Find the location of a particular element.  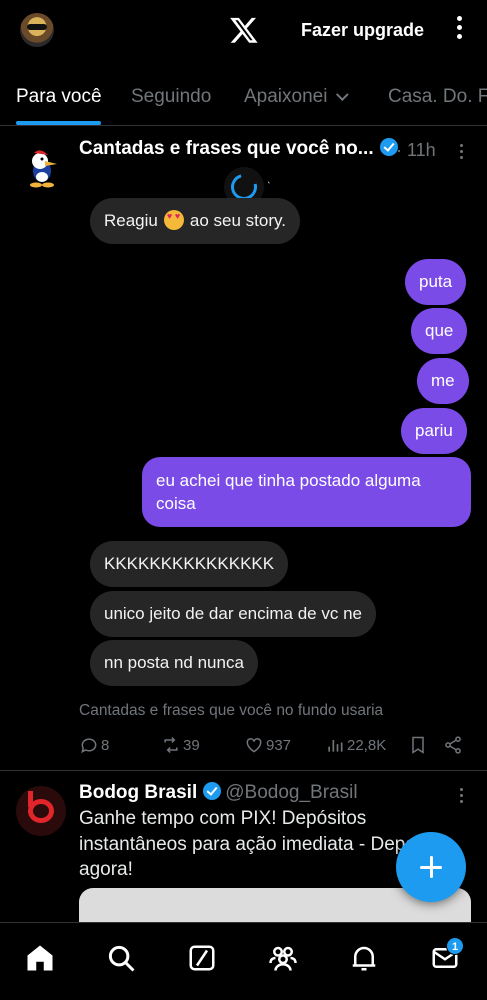

bodog-avatar is located at coordinates (41, 811).